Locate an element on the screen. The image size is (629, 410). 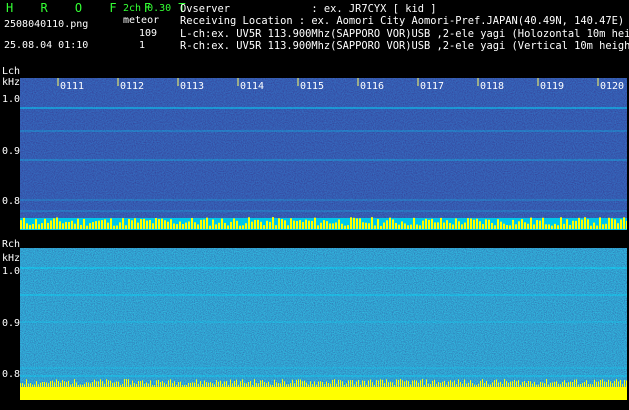
time-label: 0119 is located at coordinates (552, 86).